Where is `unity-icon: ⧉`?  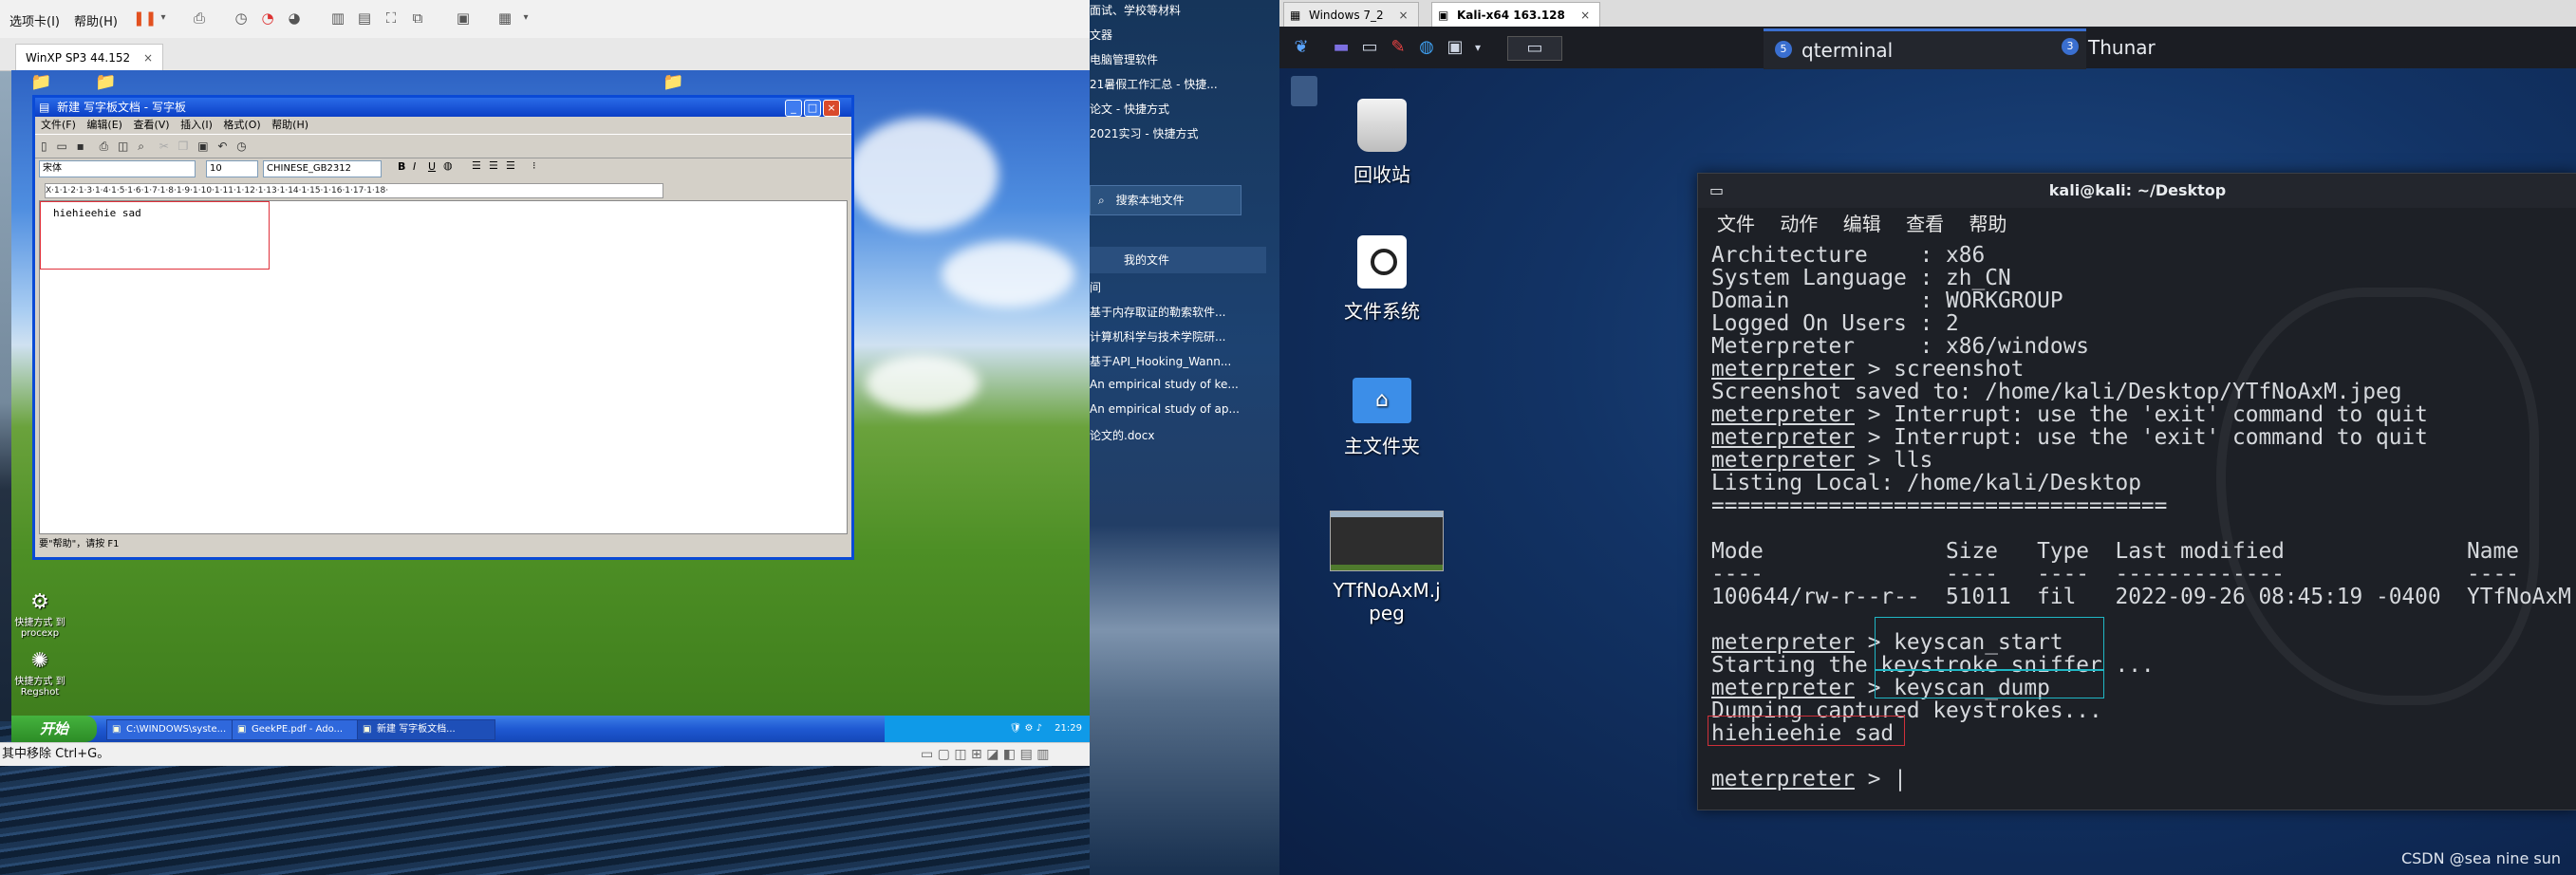 unity-icon: ⧉ is located at coordinates (417, 18).